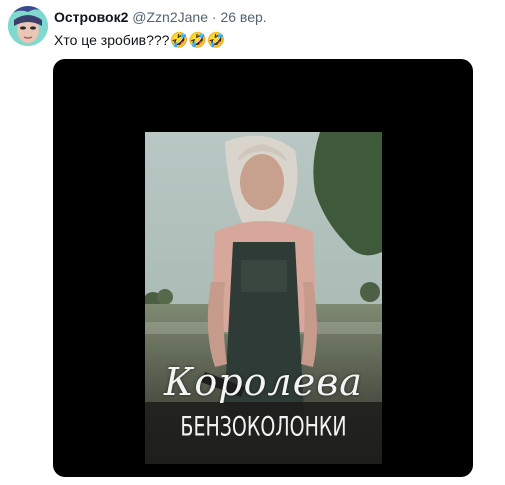  Describe the element at coordinates (170, 17) in the screenshot. I see `author-handle: @Zzn2Jane` at that location.